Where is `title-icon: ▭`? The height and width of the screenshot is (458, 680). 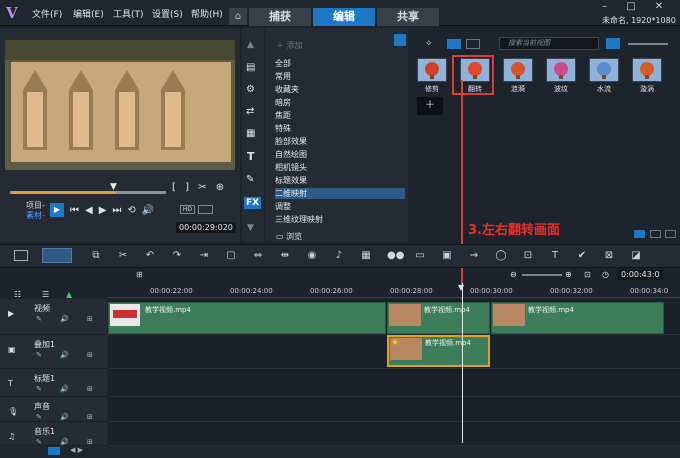
title-icon: ▭ is located at coordinates (420, 256).